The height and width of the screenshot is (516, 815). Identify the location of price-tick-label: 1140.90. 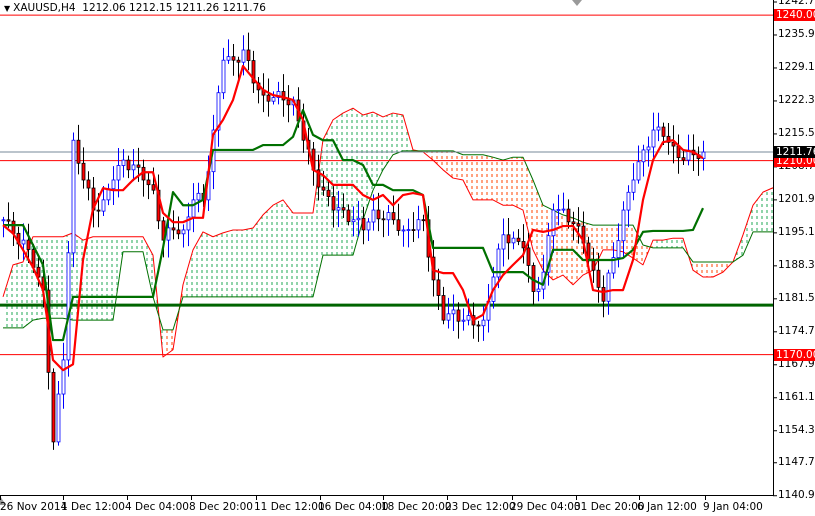
(796, 494).